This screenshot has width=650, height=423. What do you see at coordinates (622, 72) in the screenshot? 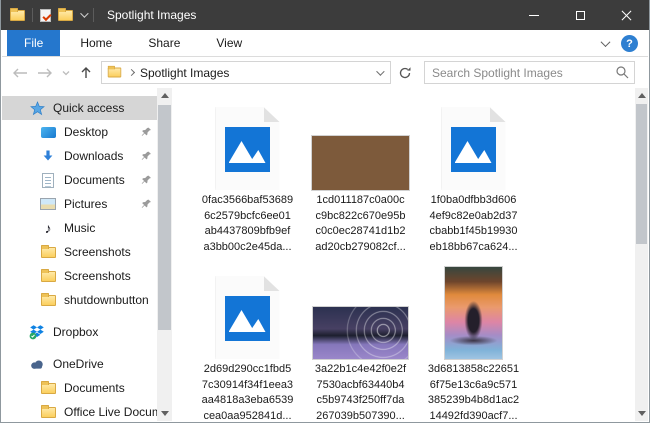
I see `search-icon` at bounding box center [622, 72].